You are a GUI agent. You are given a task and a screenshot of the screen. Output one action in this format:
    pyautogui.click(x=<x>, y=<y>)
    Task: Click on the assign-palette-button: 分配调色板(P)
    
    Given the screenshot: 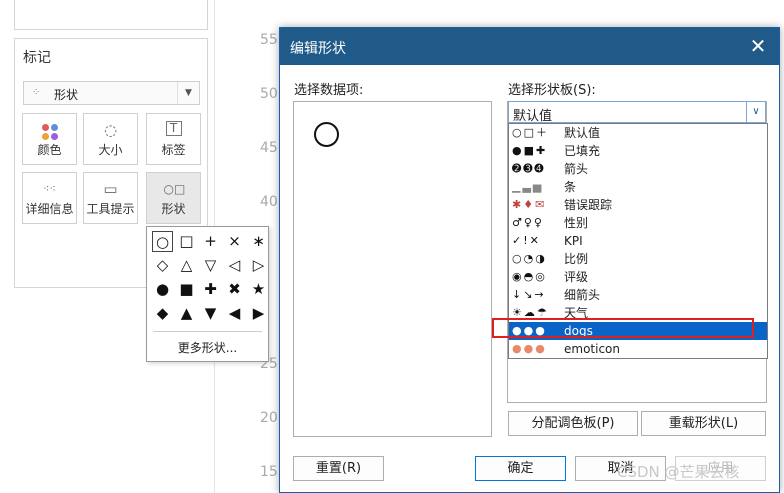 What is the action you would take?
    pyautogui.click(x=573, y=423)
    